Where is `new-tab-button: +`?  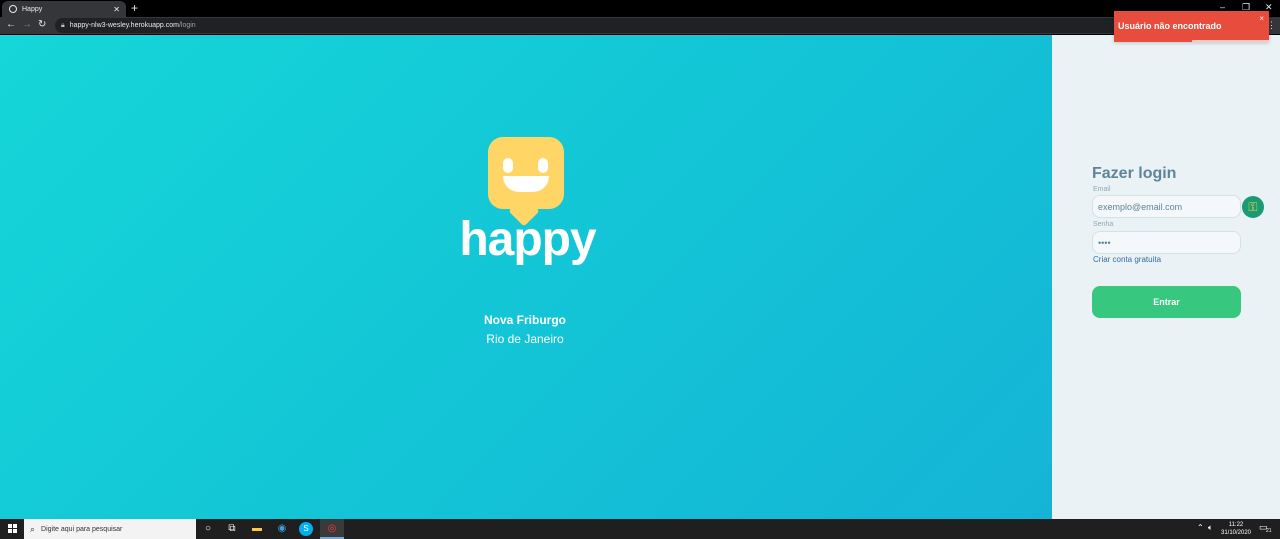
new-tab-button: + is located at coordinates (134, 8).